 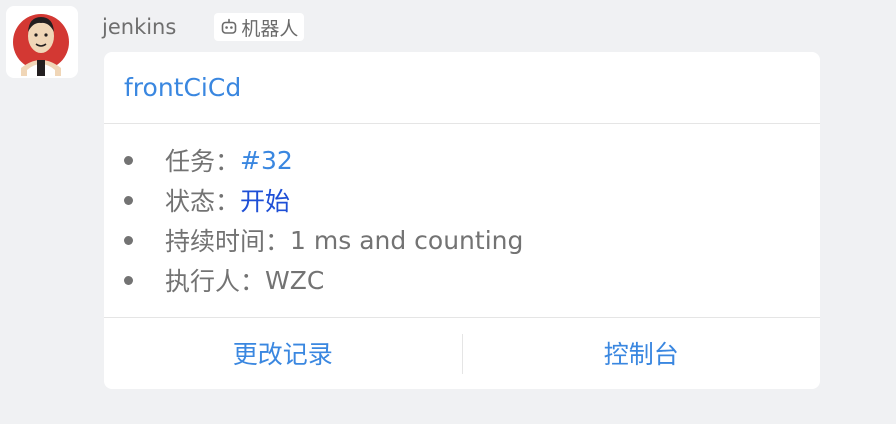 I want to click on sender-name: jenkins, so click(x=139, y=27).